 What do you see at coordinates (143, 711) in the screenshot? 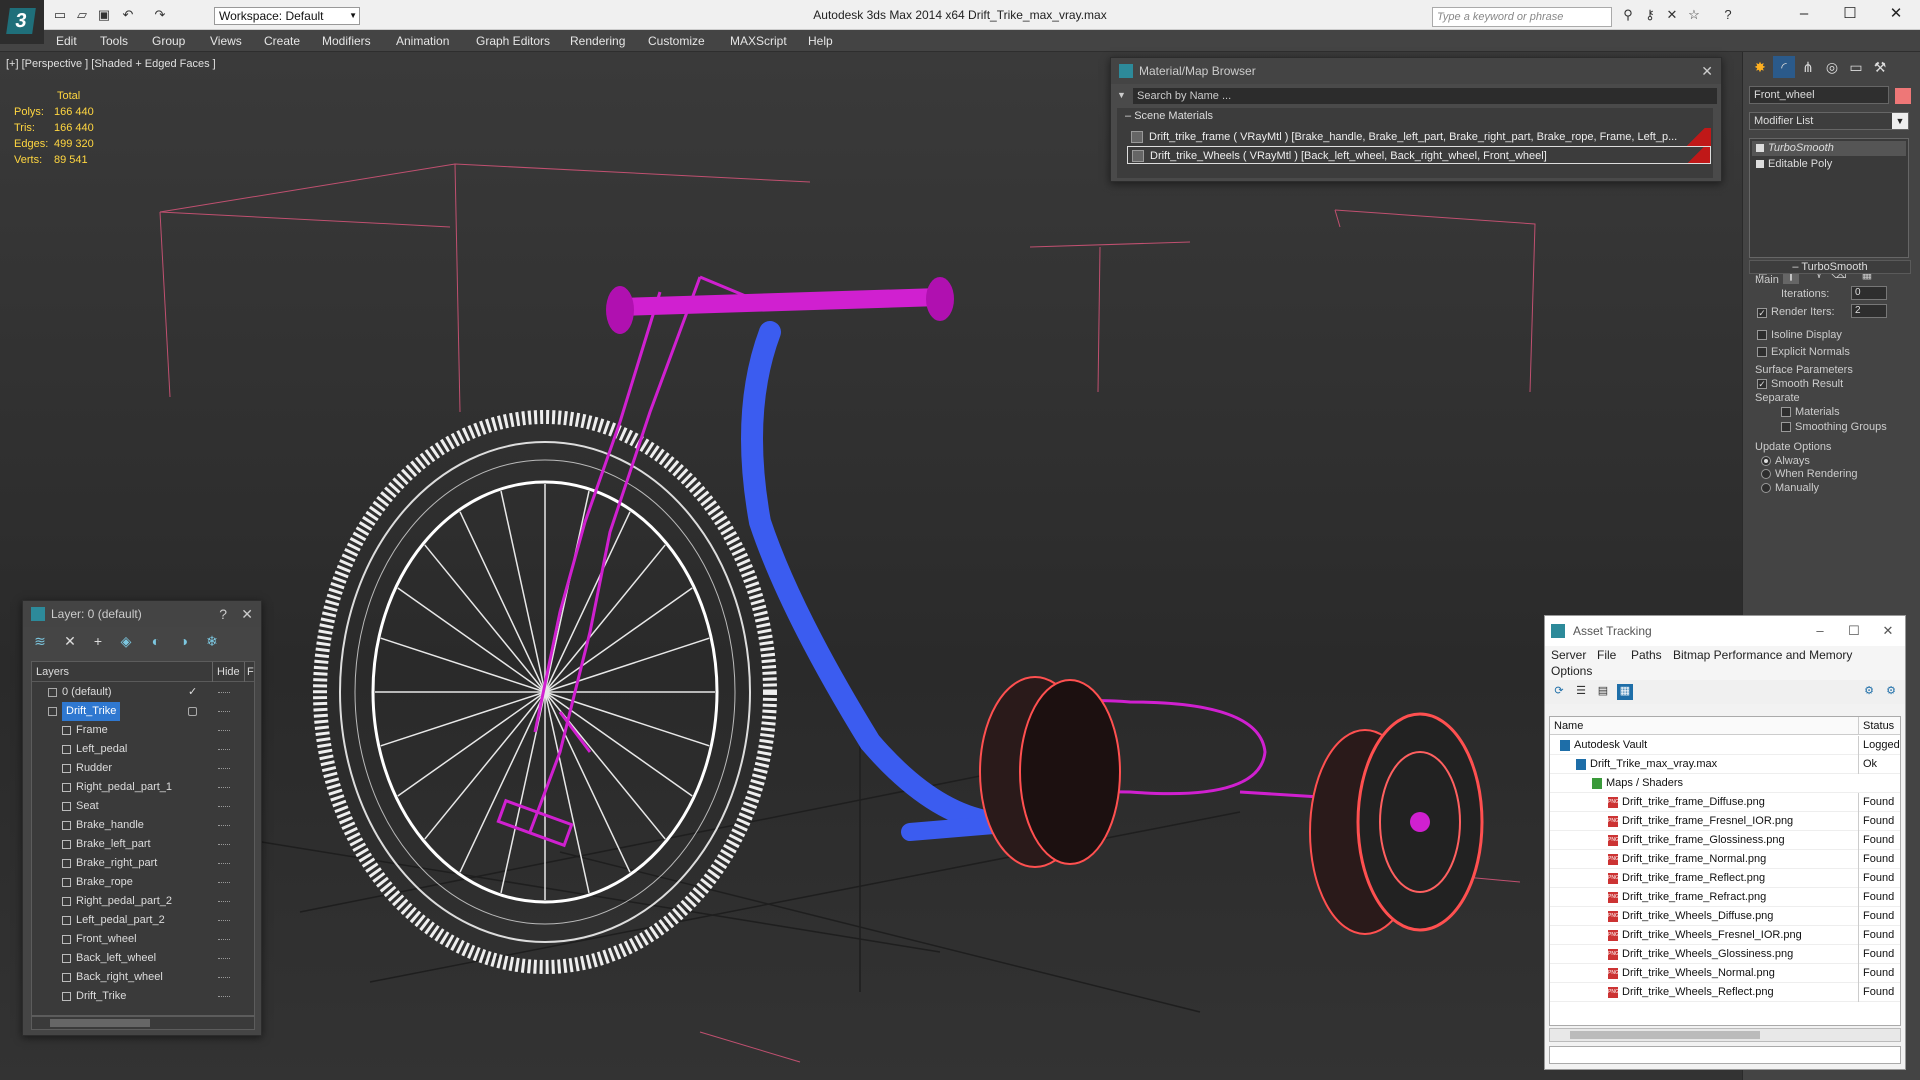
I see `layer-row: Drift_Trike` at bounding box center [143, 711].